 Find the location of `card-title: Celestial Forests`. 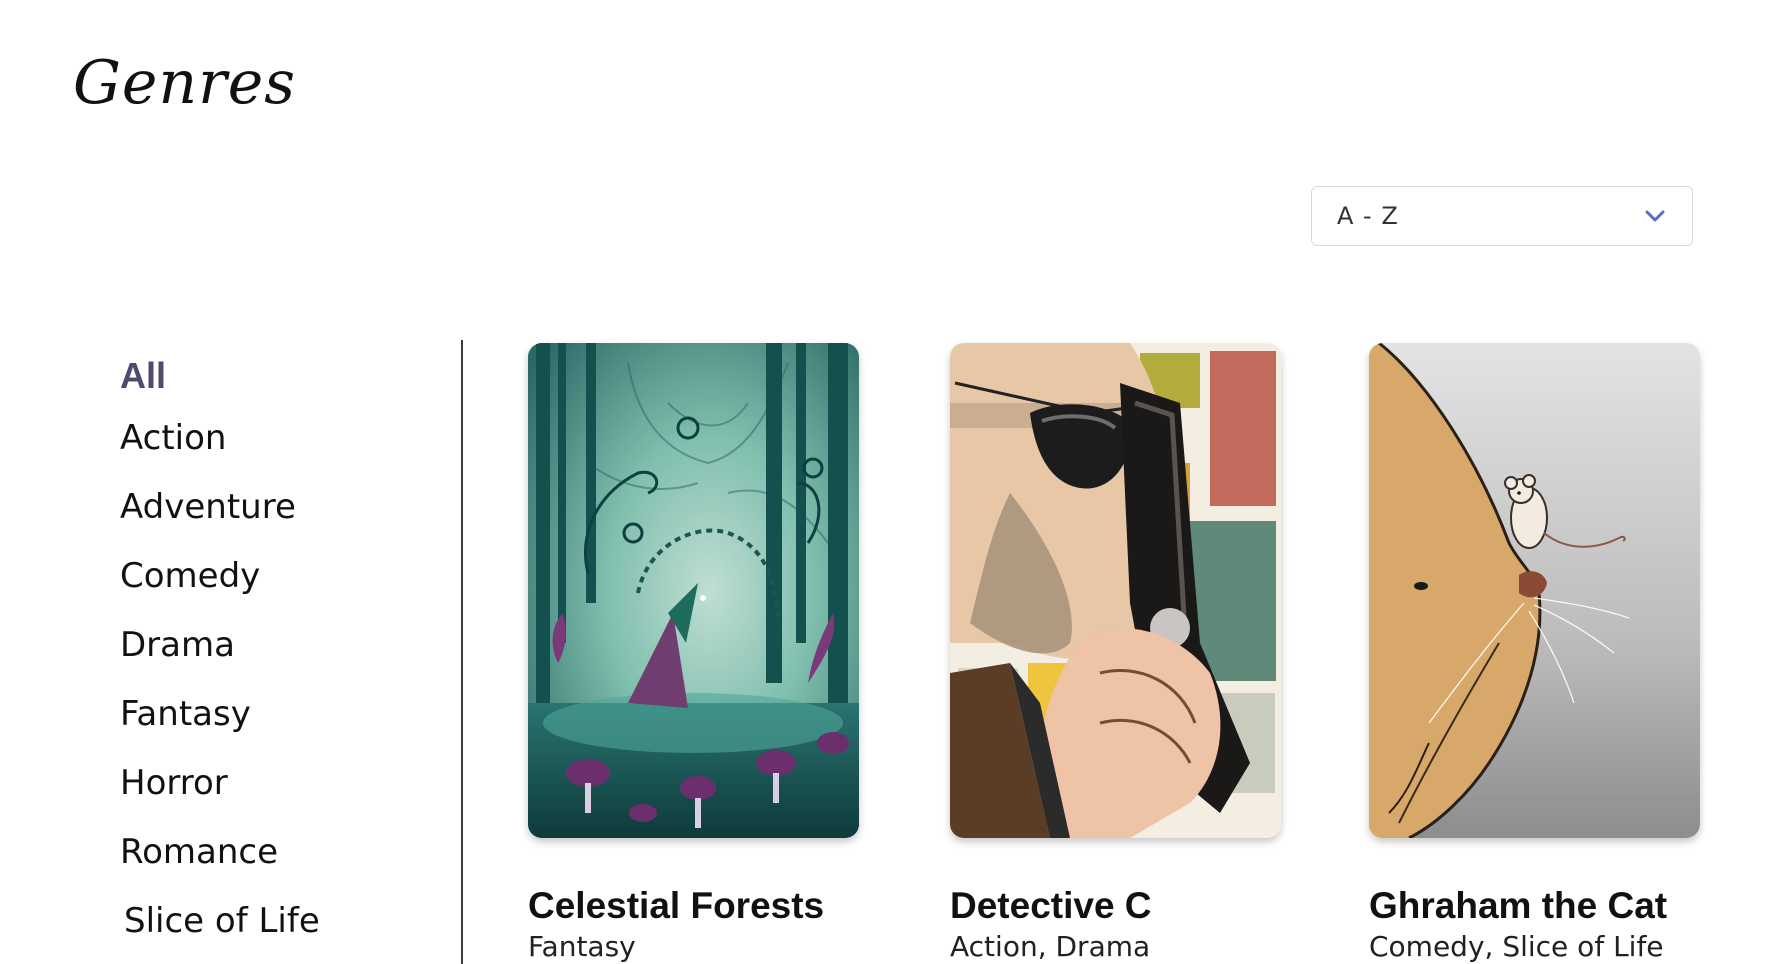

card-title: Celestial Forests is located at coordinates (693, 906).